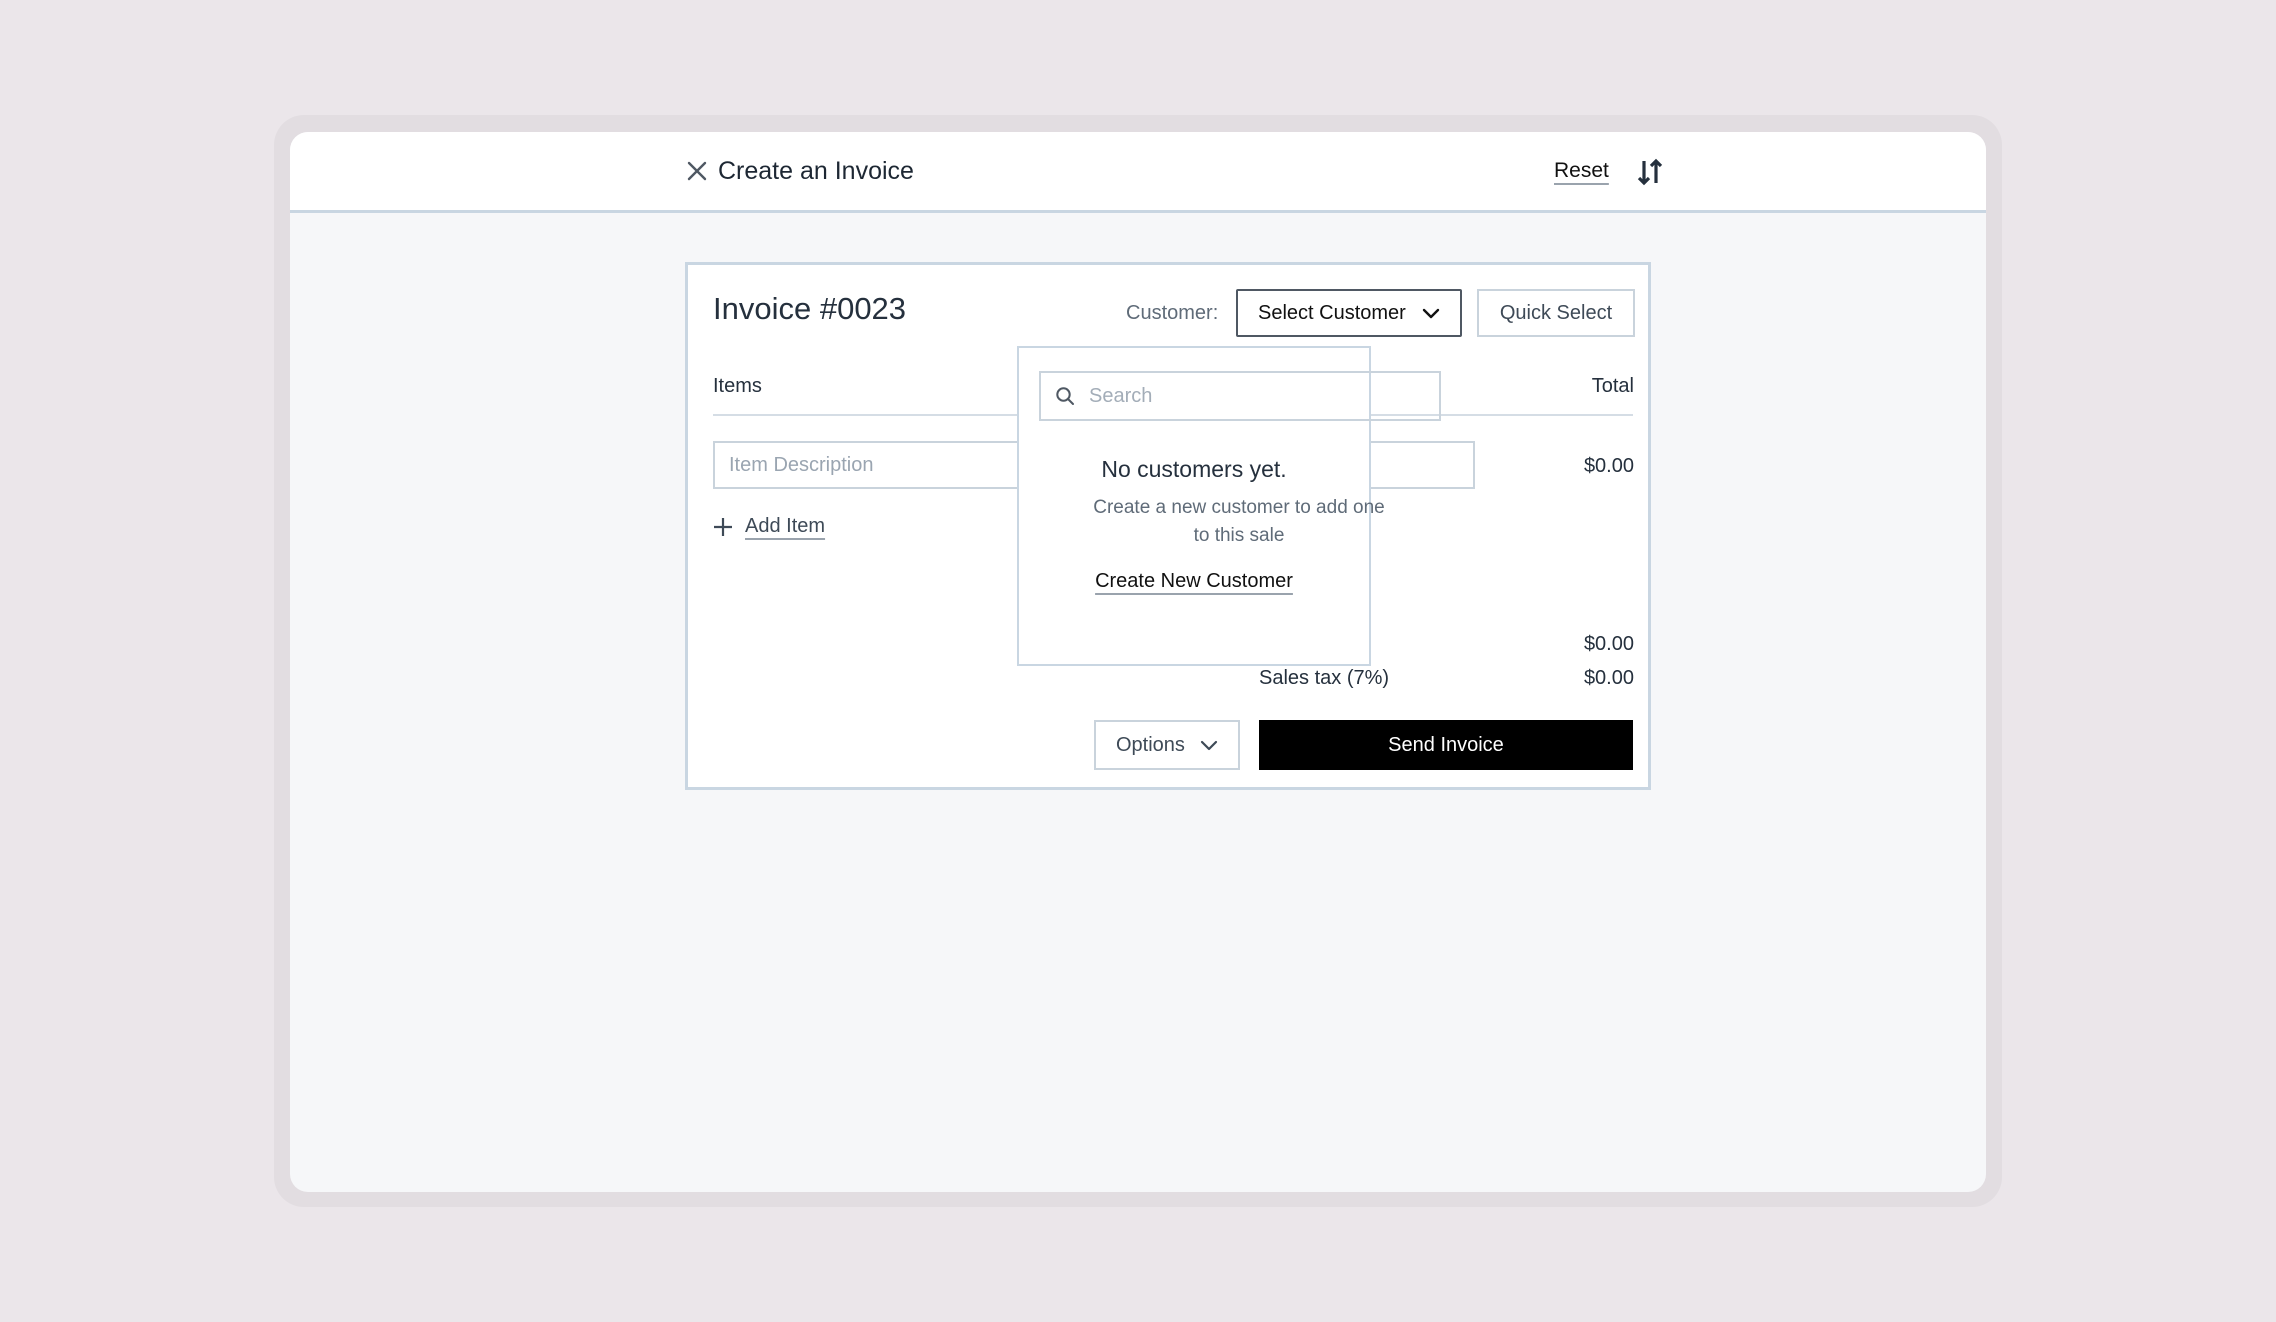 This screenshot has width=2276, height=1322. Describe the element at coordinates (801, 464) in the screenshot. I see `item-description-placeholder: Item Description` at that location.